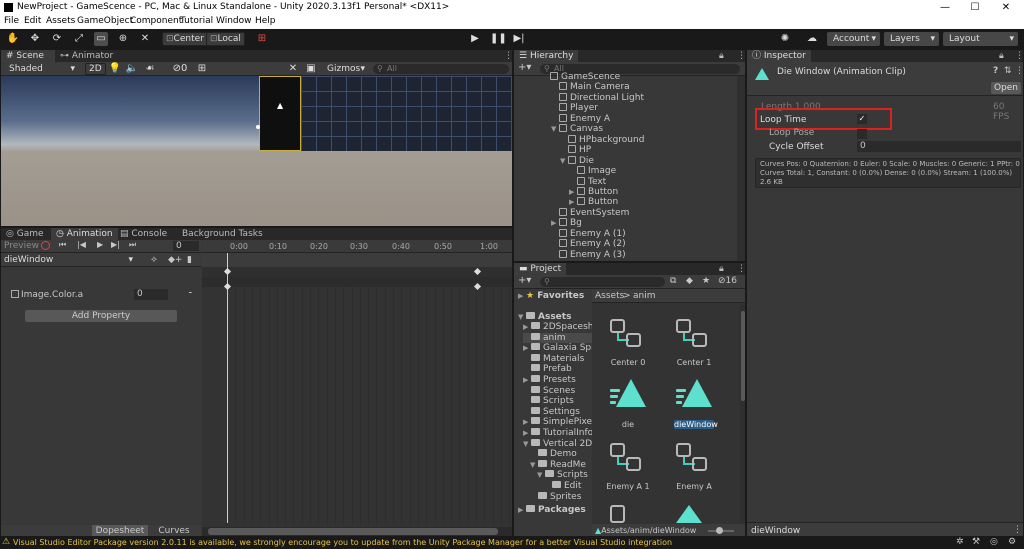  Describe the element at coordinates (41, 69) in the screenshot. I see `shading-mode-dropdown: Shaded` at that location.